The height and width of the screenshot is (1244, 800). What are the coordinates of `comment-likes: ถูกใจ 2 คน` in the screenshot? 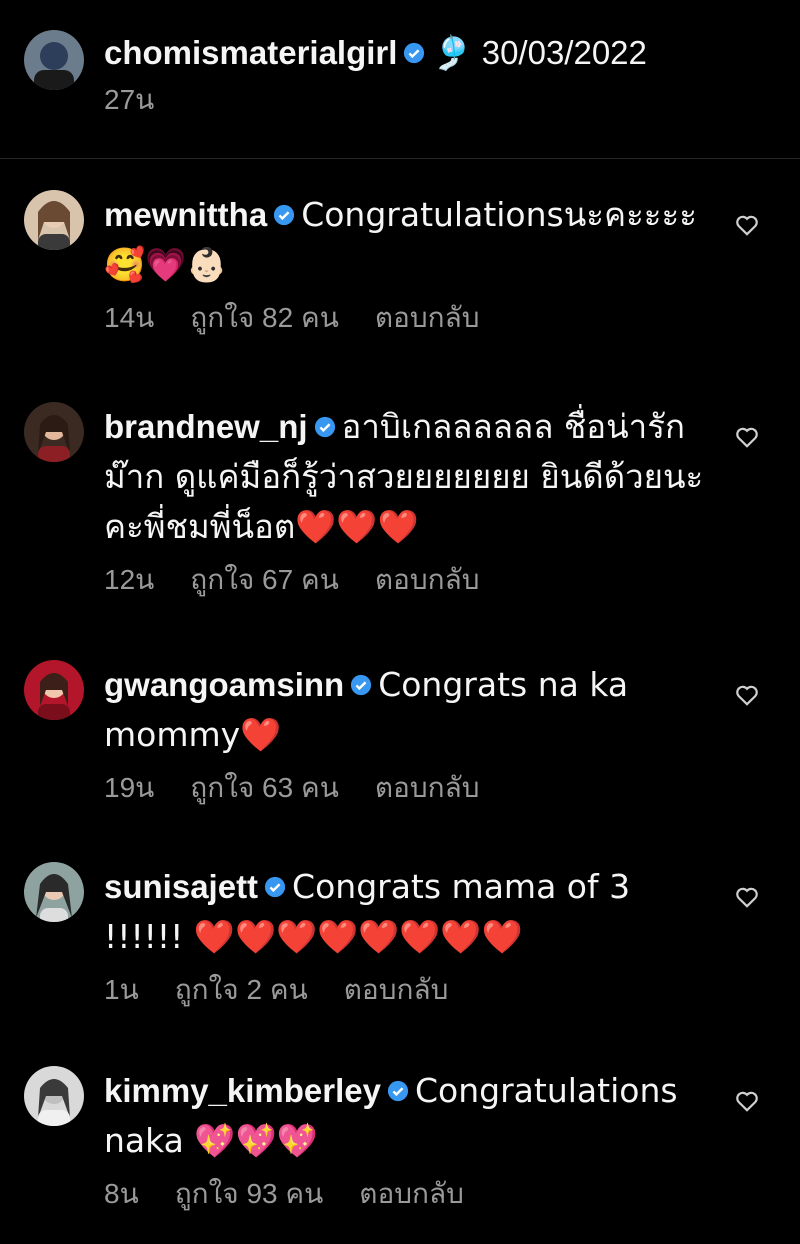 It's located at (241, 989).